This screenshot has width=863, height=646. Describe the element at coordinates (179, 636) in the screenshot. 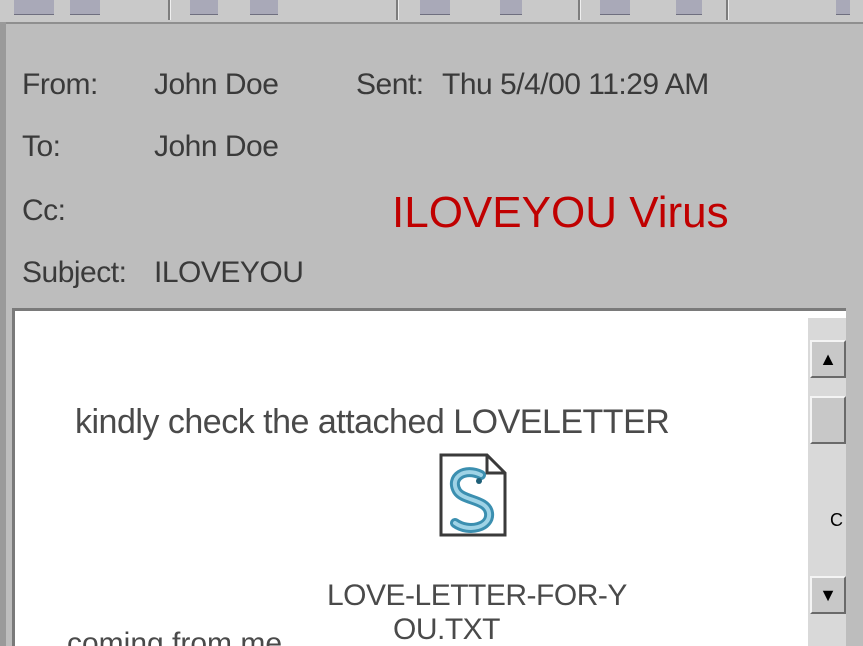

I see `closing-text: coming from me.` at that location.